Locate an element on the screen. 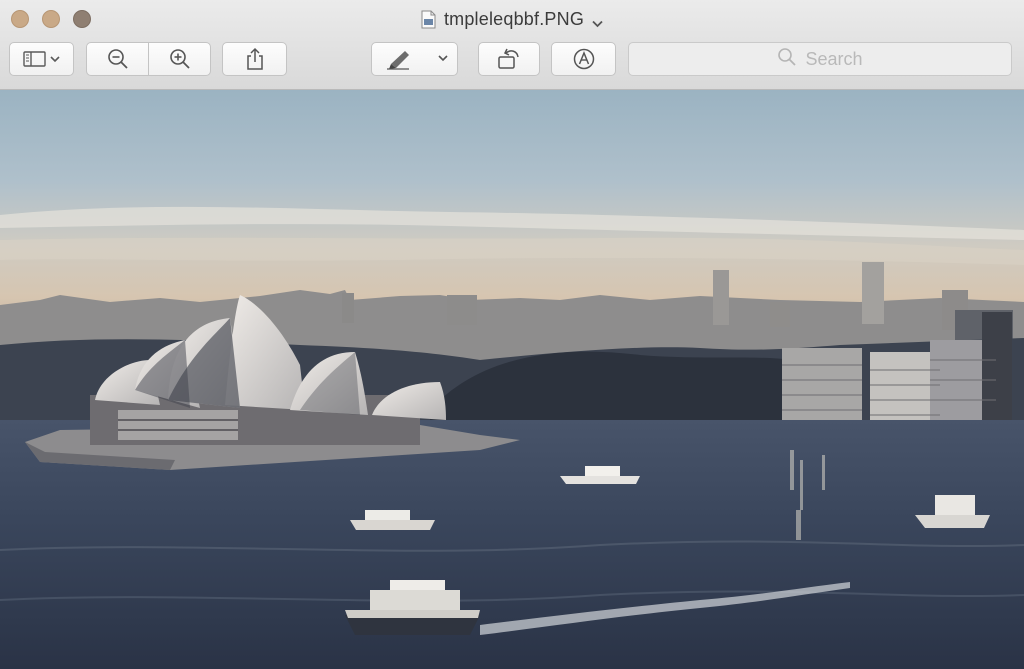  annotate-button is located at coordinates (583, 59).